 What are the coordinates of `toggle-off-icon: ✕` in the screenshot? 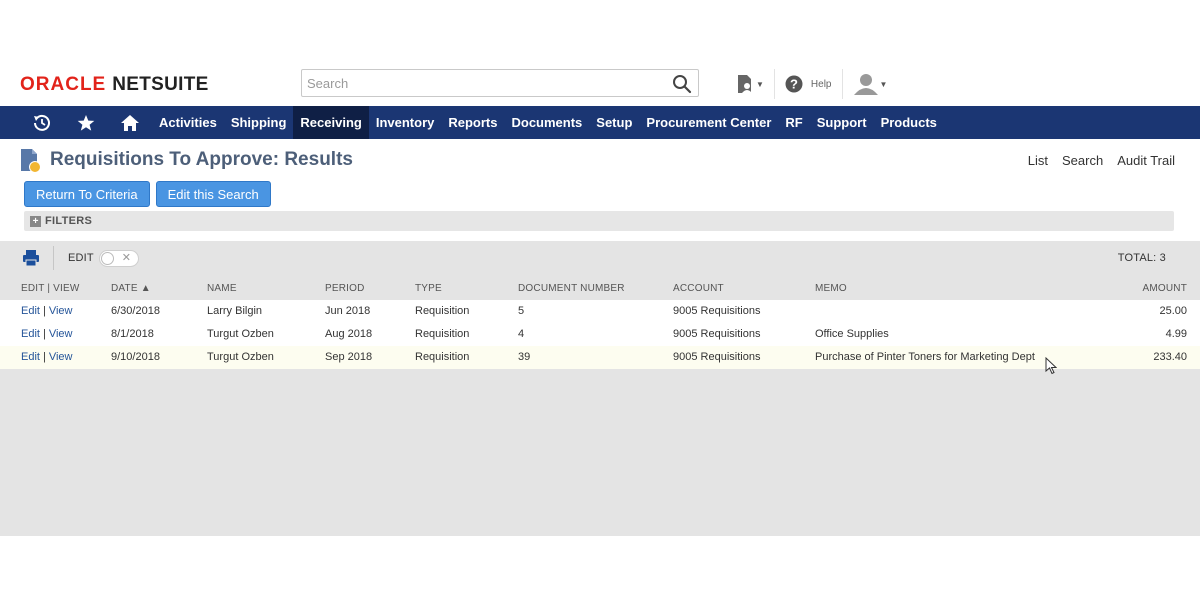 It's located at (126, 258).